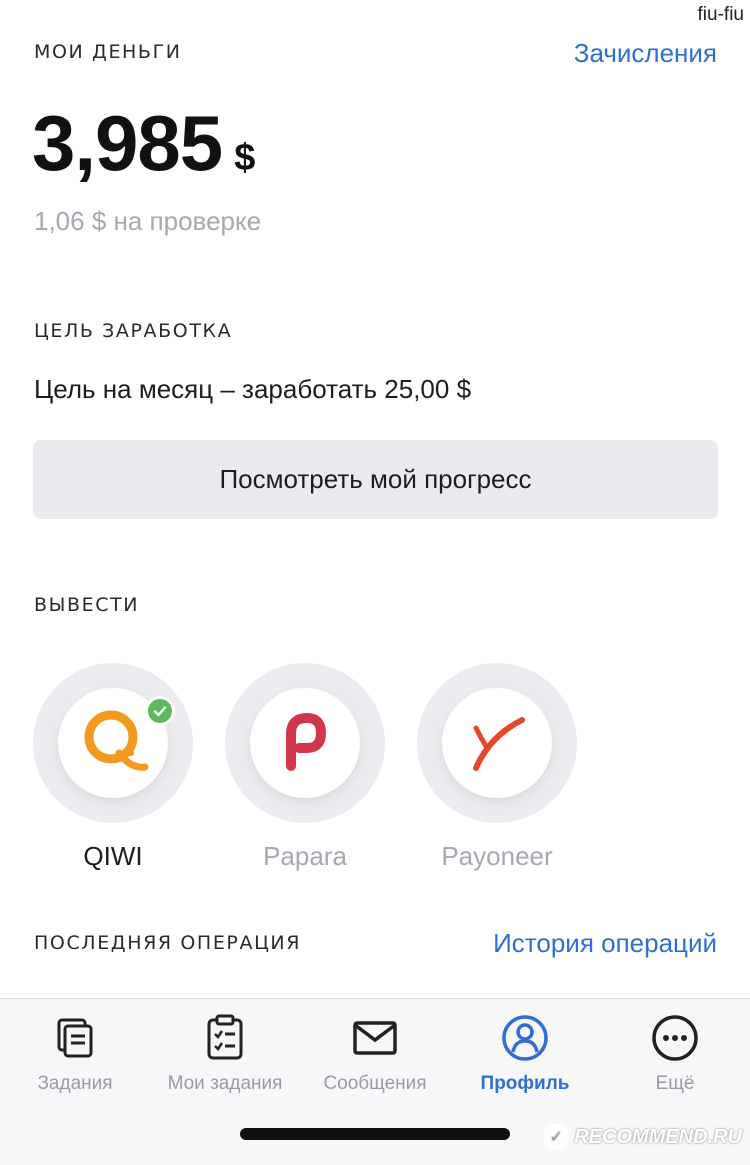 The height and width of the screenshot is (1165, 750). I want to click on more-icon, so click(675, 1038).